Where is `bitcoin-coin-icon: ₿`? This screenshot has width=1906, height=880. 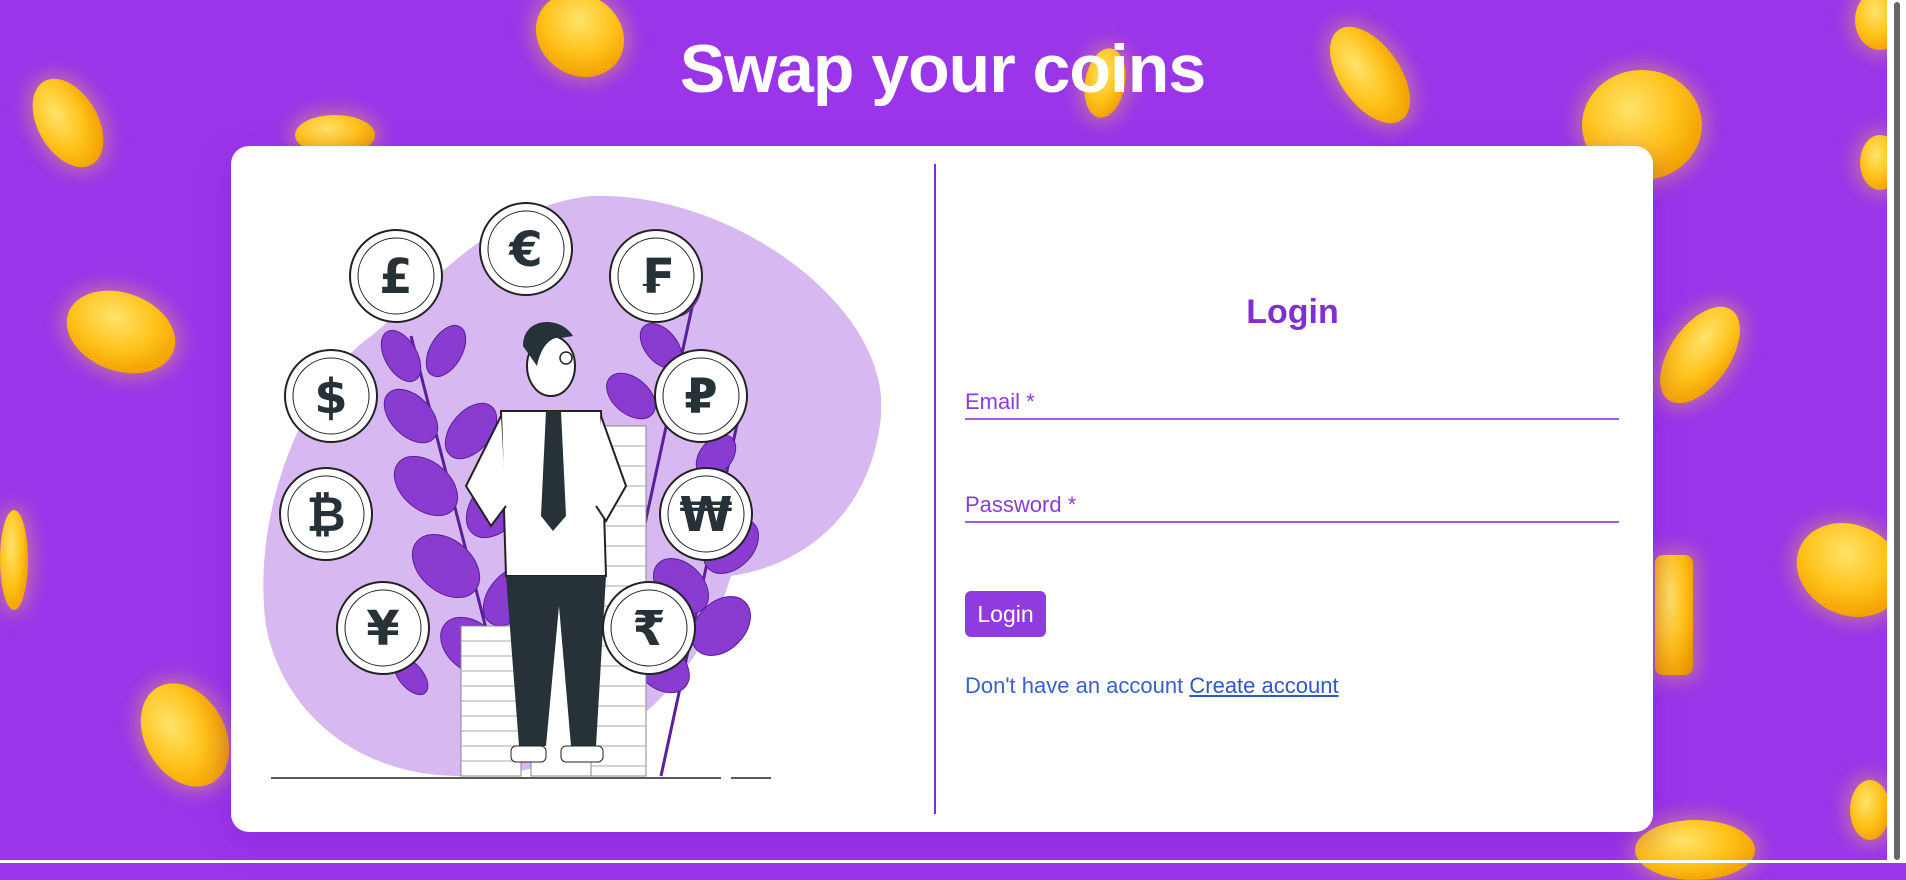 bitcoin-coin-icon: ₿ is located at coordinates (326, 514).